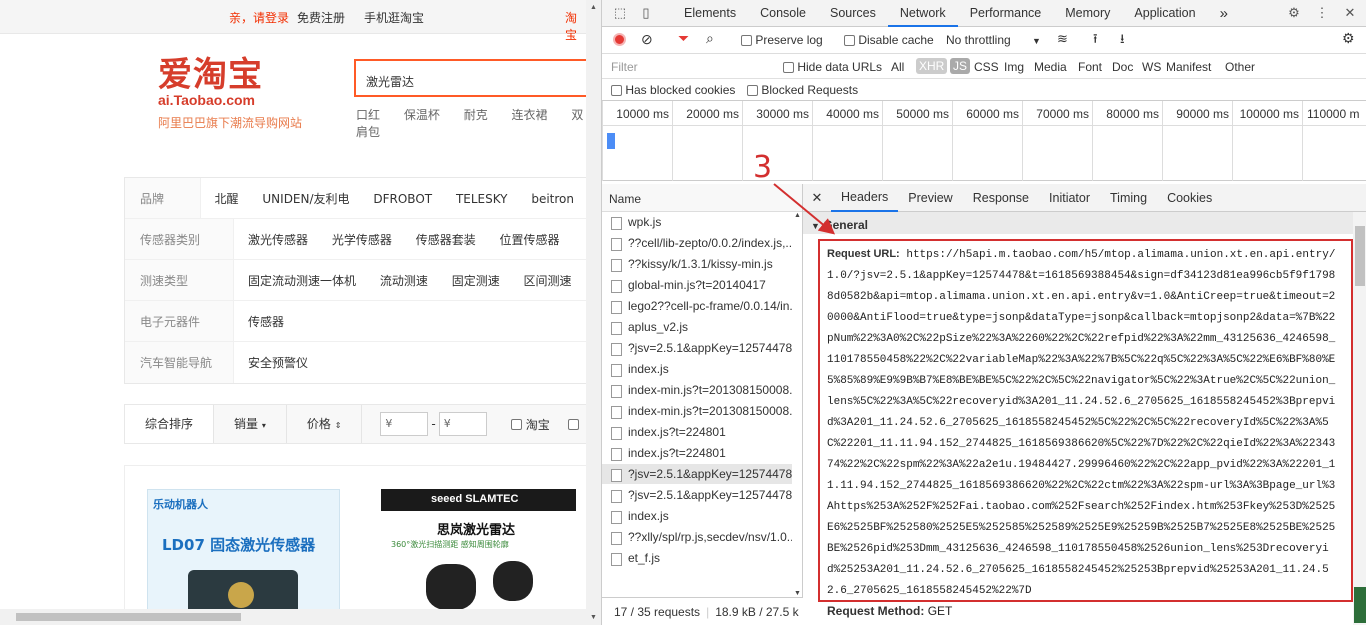 The image size is (1366, 625). I want to click on filter-option: 激光传感器, so click(278, 240).